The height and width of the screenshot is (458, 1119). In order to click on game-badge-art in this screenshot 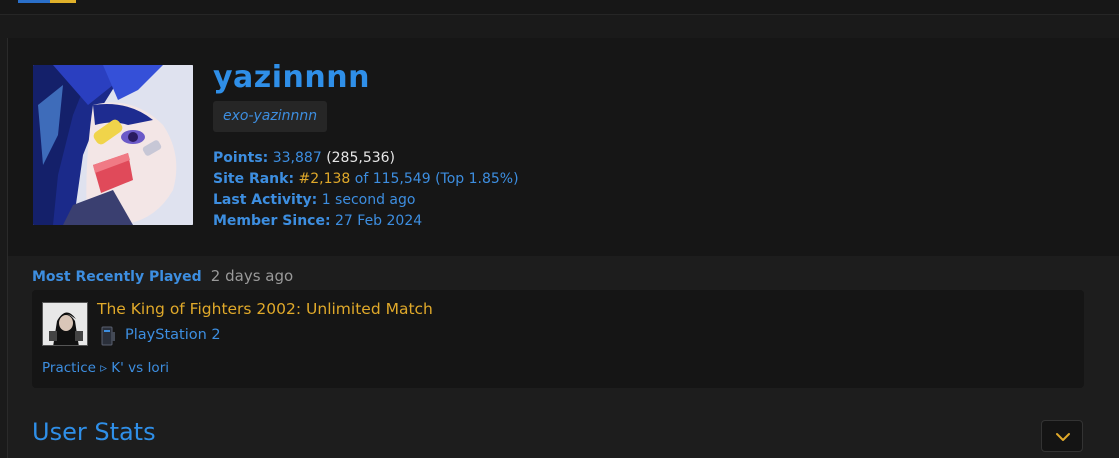, I will do `click(65, 324)`.